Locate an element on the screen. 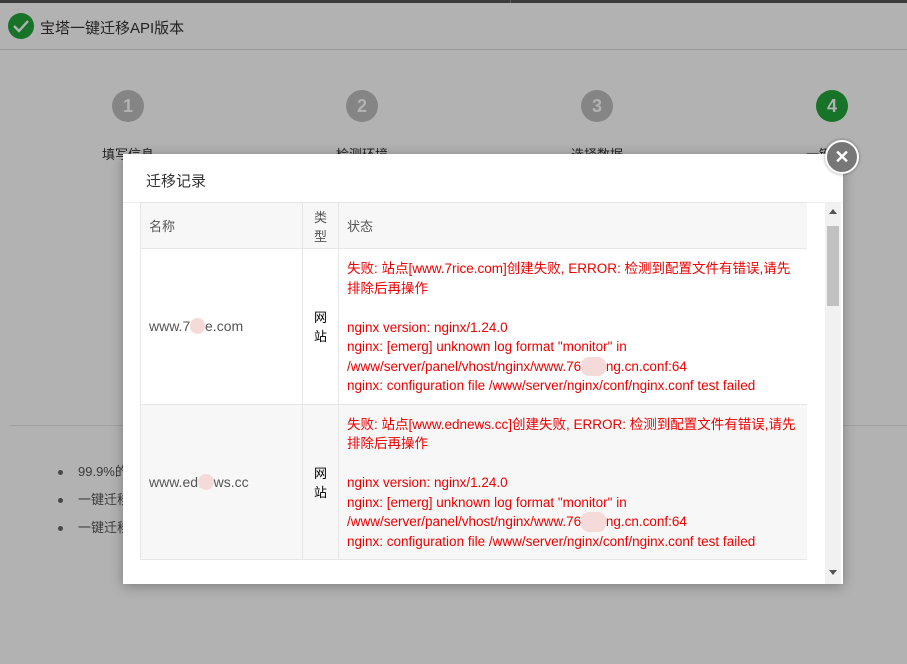  column-header-type: 类 型 is located at coordinates (320, 225).